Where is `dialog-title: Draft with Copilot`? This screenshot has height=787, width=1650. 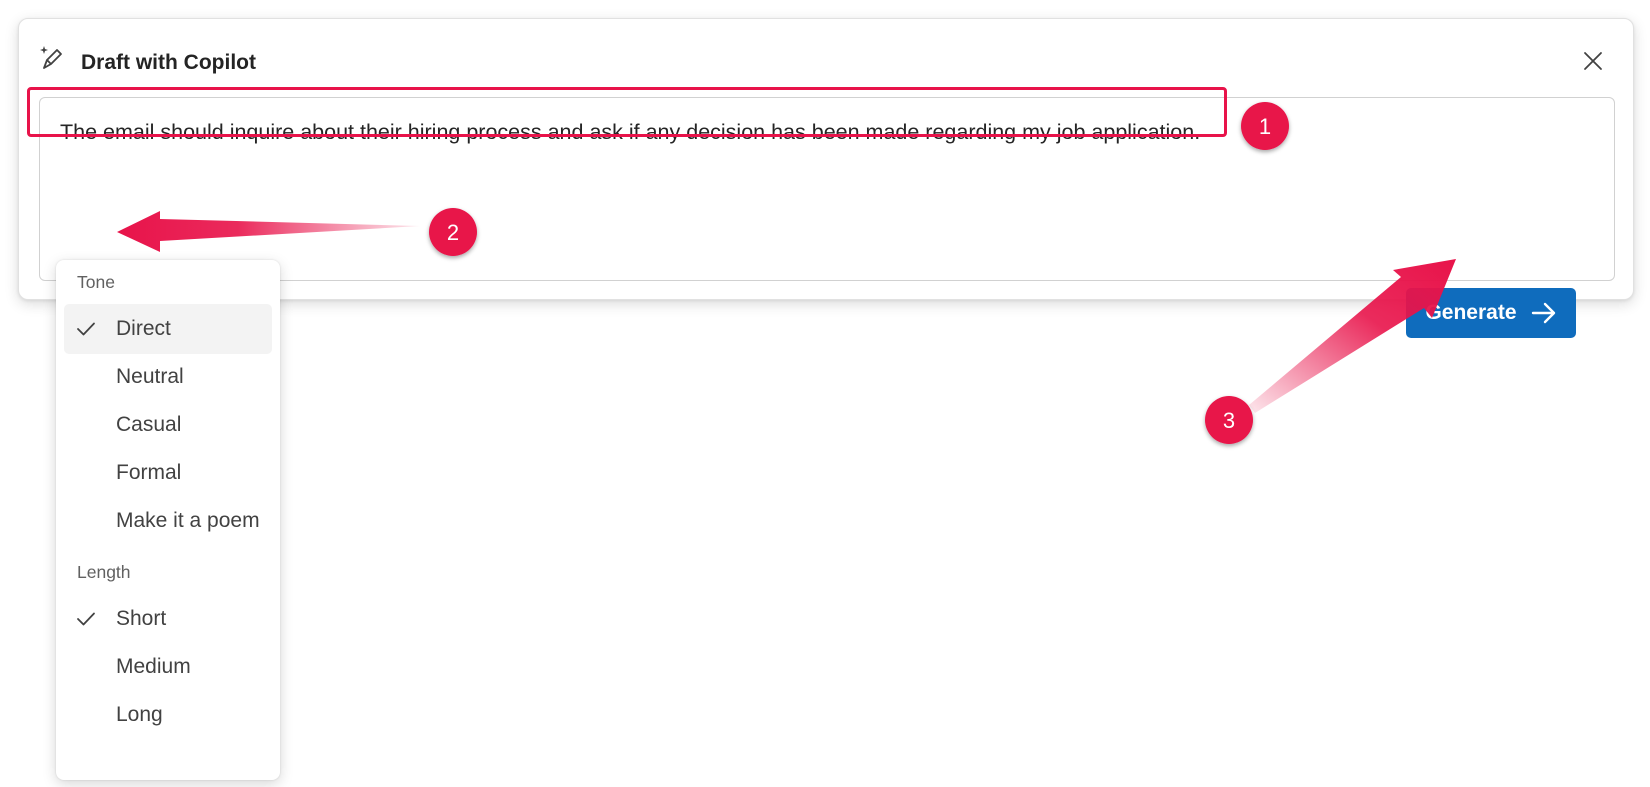
dialog-title: Draft with Copilot is located at coordinates (168, 62).